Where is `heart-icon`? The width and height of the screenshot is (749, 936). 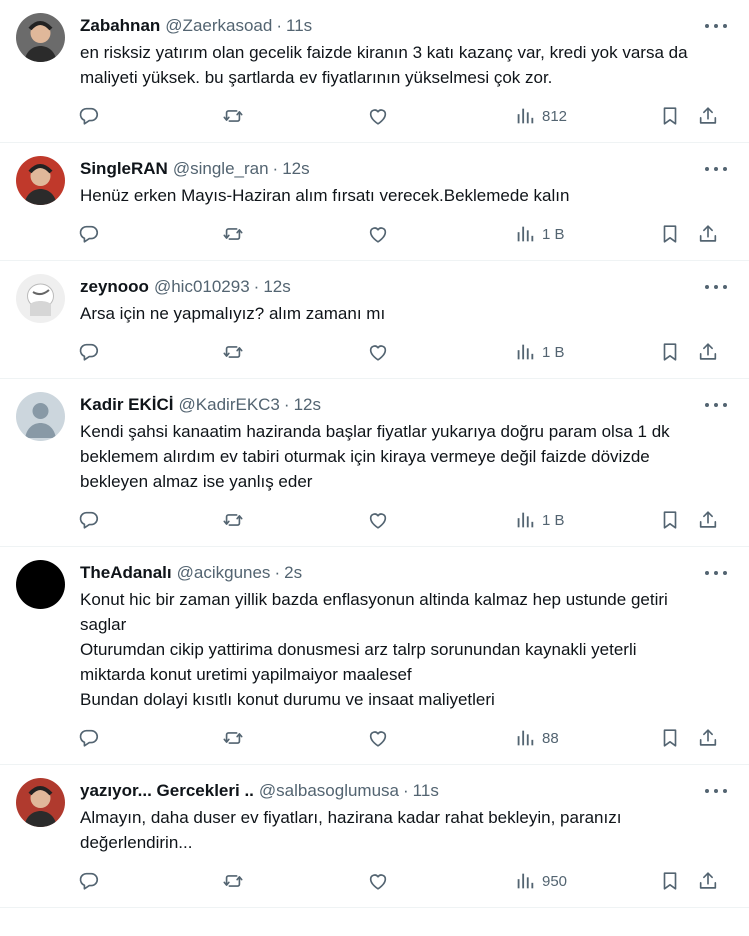 heart-icon is located at coordinates (378, 738).